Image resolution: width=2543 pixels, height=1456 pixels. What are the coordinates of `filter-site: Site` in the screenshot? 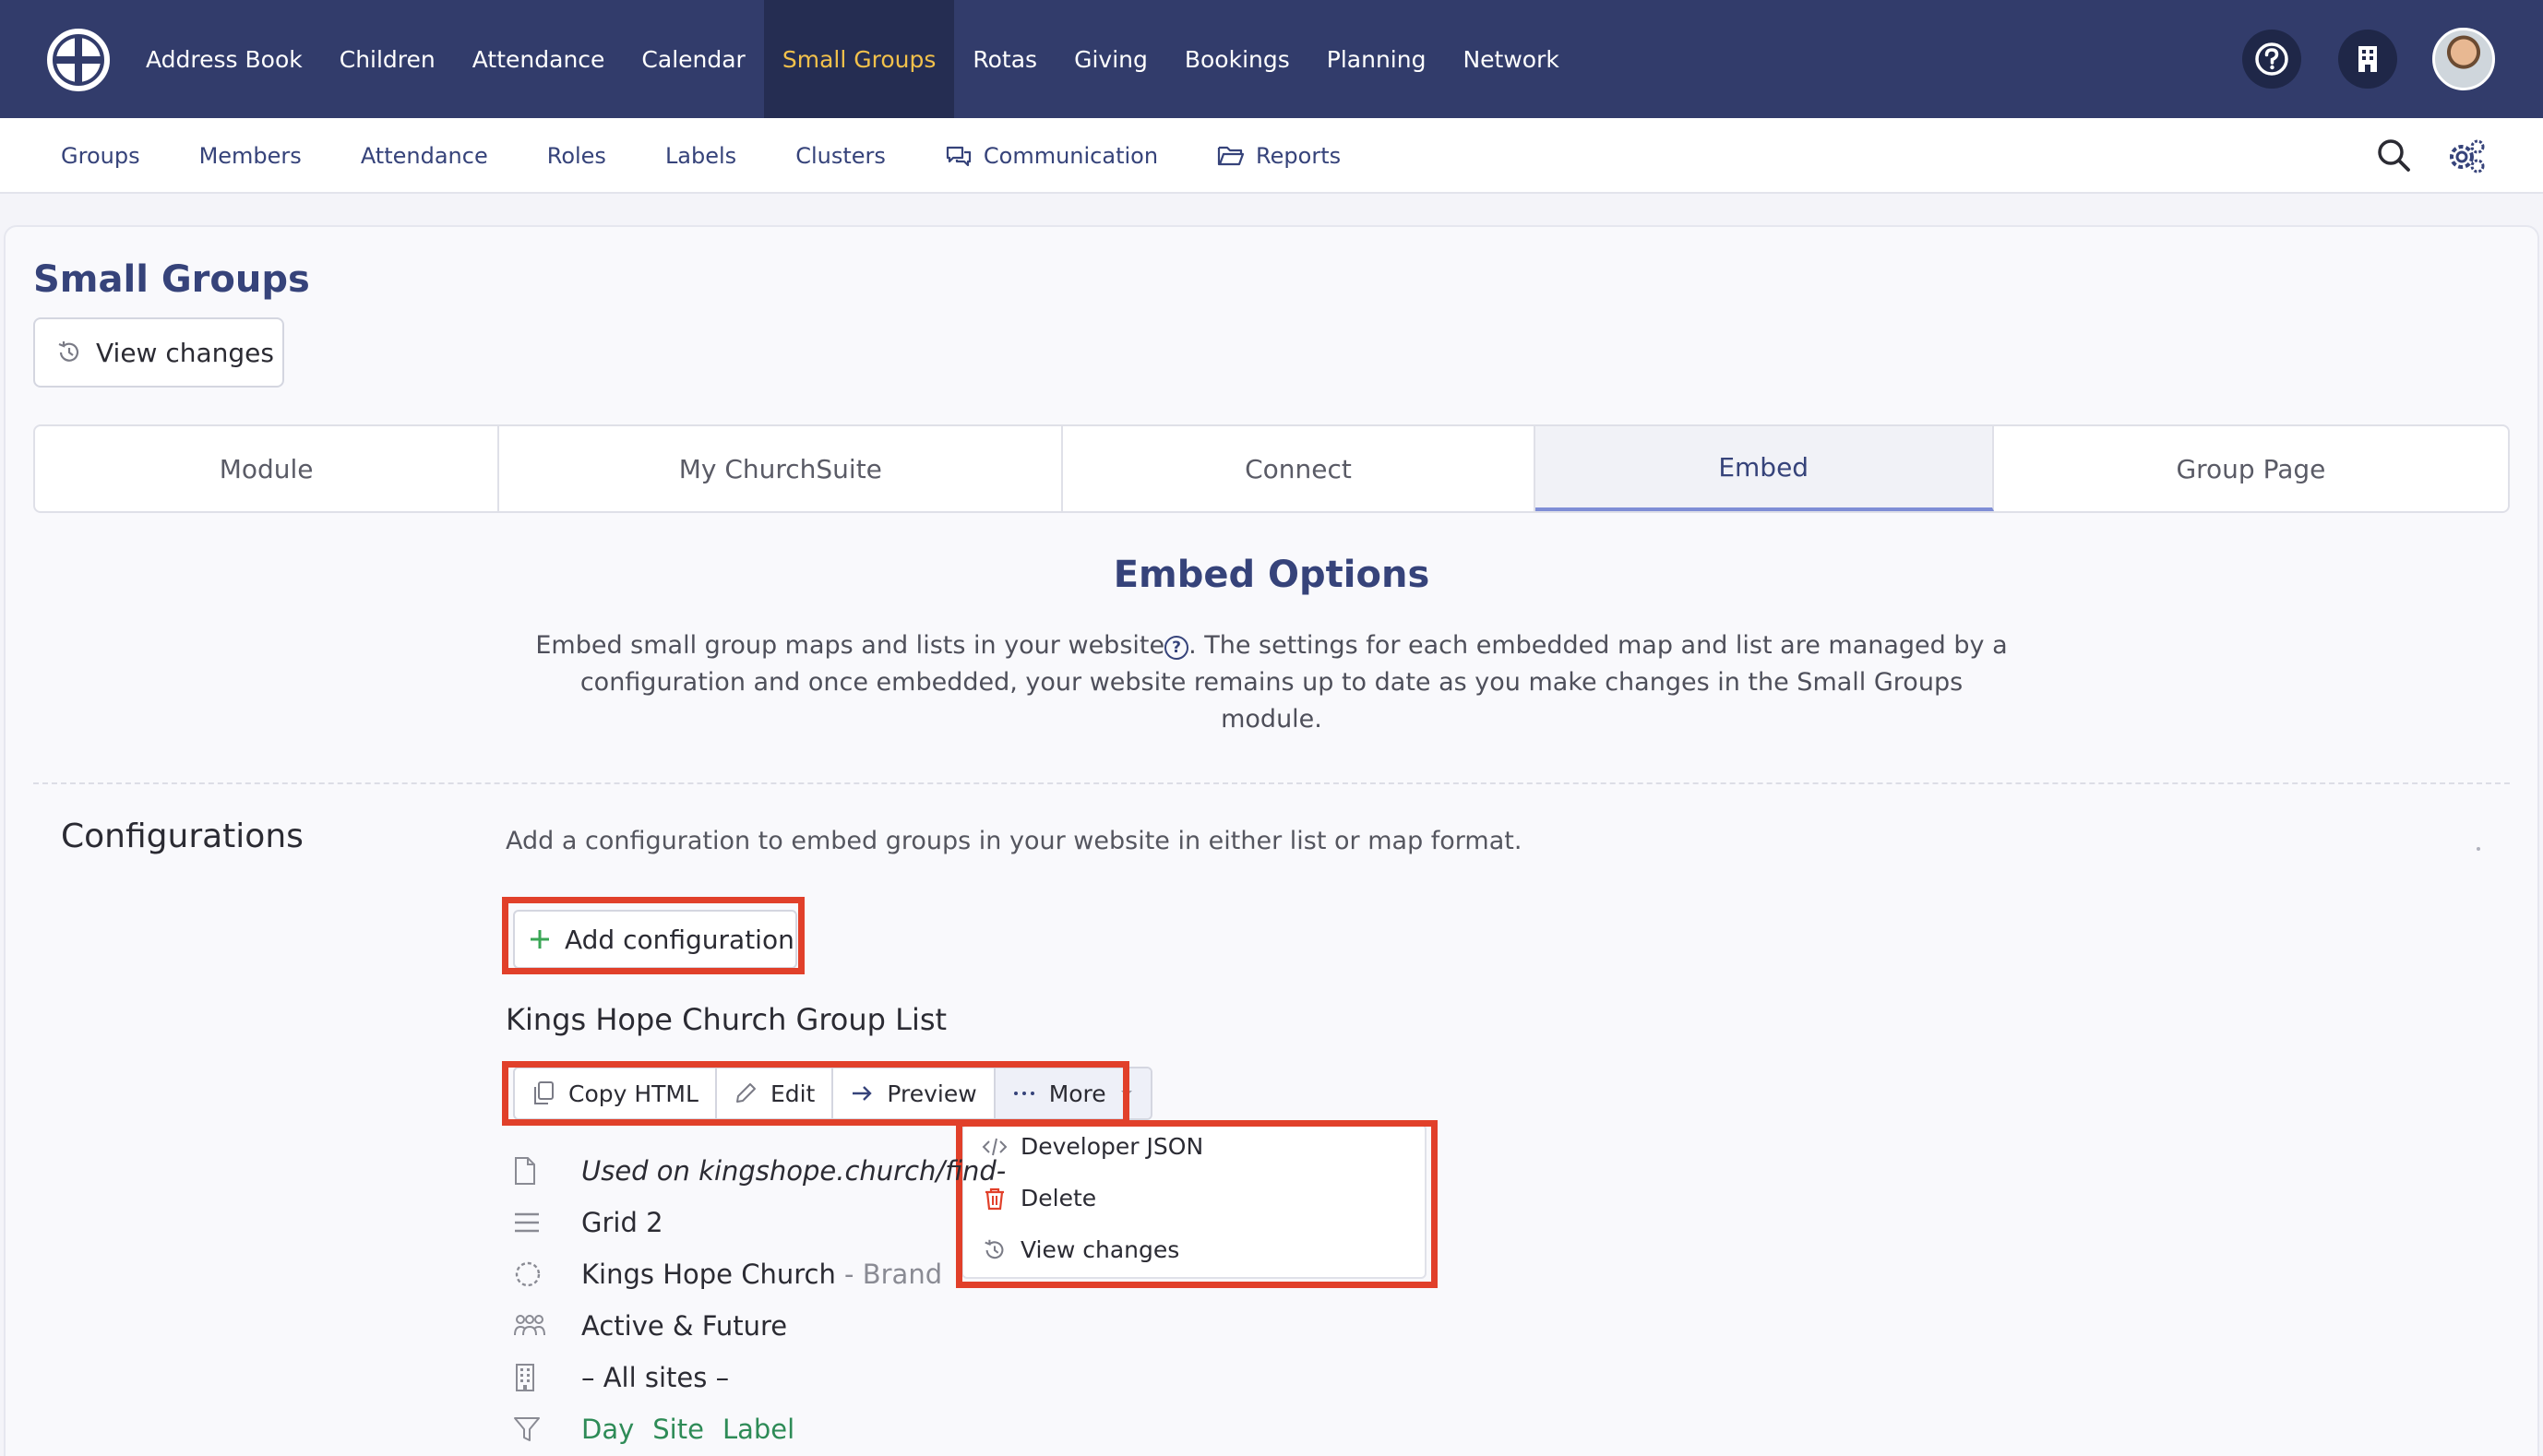 It's located at (678, 1429).